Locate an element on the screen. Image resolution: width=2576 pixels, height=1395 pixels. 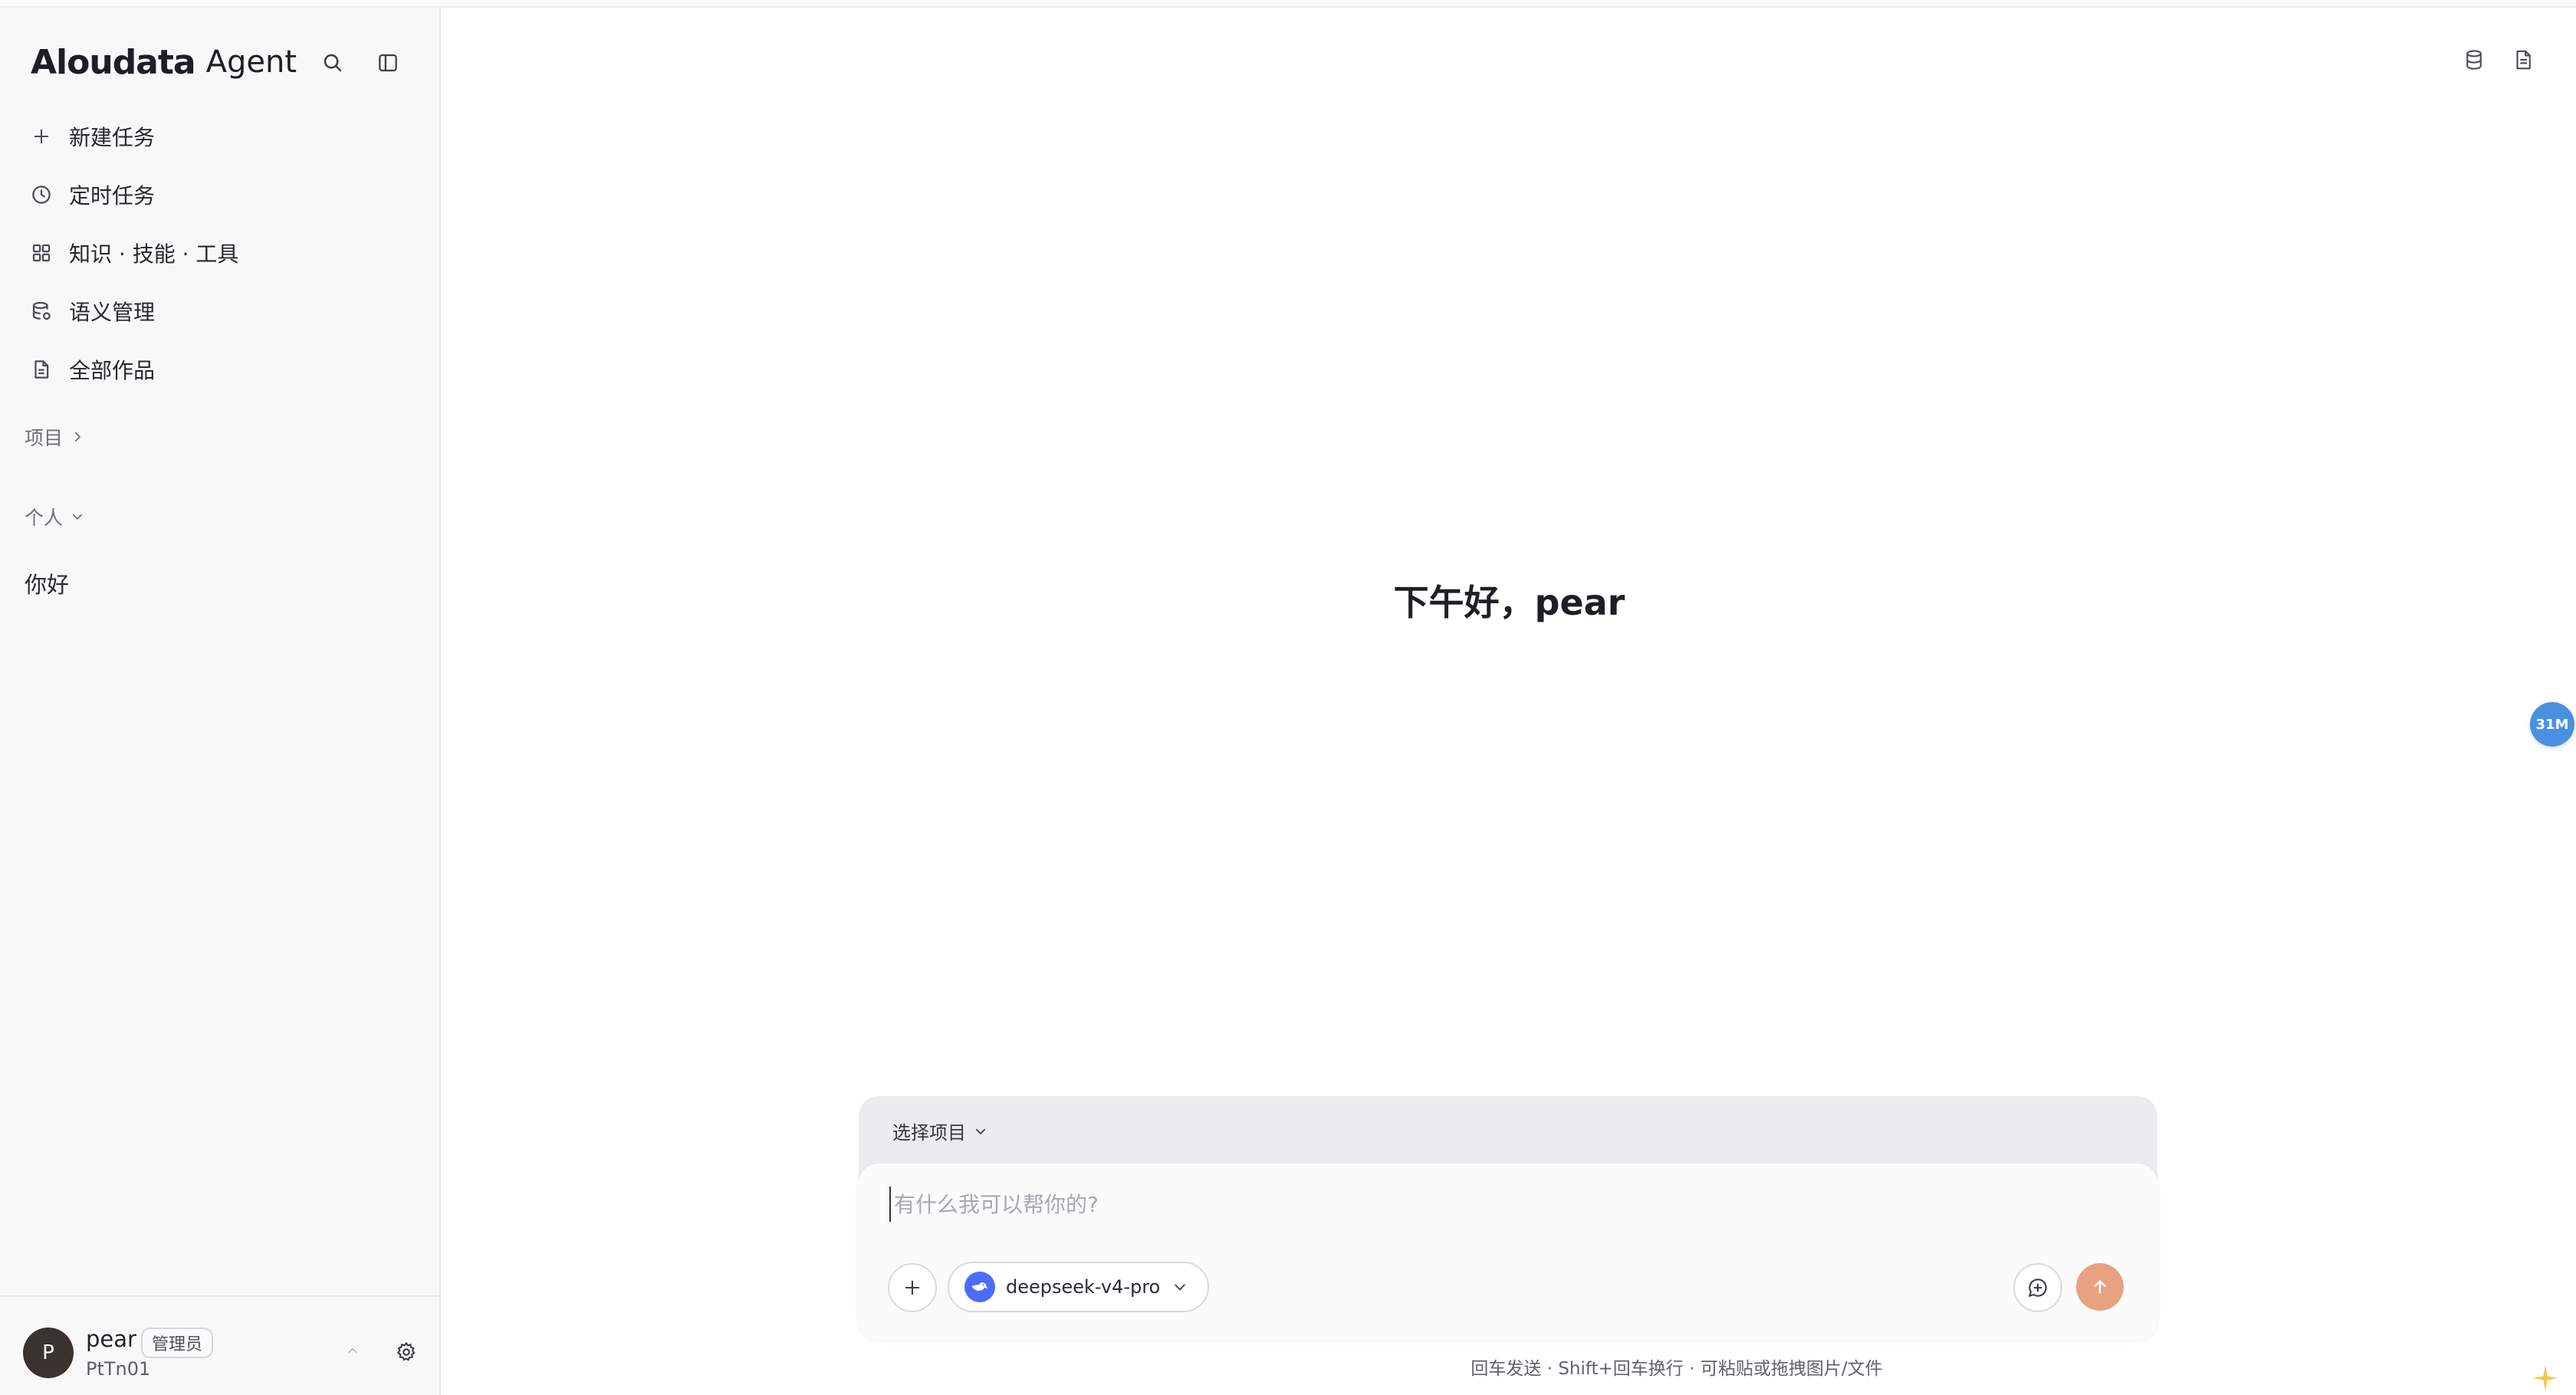
deepseek-logo-icon is located at coordinates (980, 1287).